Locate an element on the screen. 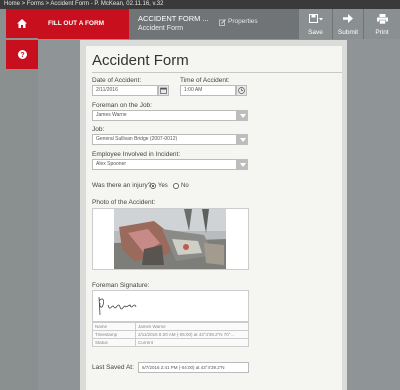 This screenshot has height=390, width=400. help-icon: ? is located at coordinates (22, 54).